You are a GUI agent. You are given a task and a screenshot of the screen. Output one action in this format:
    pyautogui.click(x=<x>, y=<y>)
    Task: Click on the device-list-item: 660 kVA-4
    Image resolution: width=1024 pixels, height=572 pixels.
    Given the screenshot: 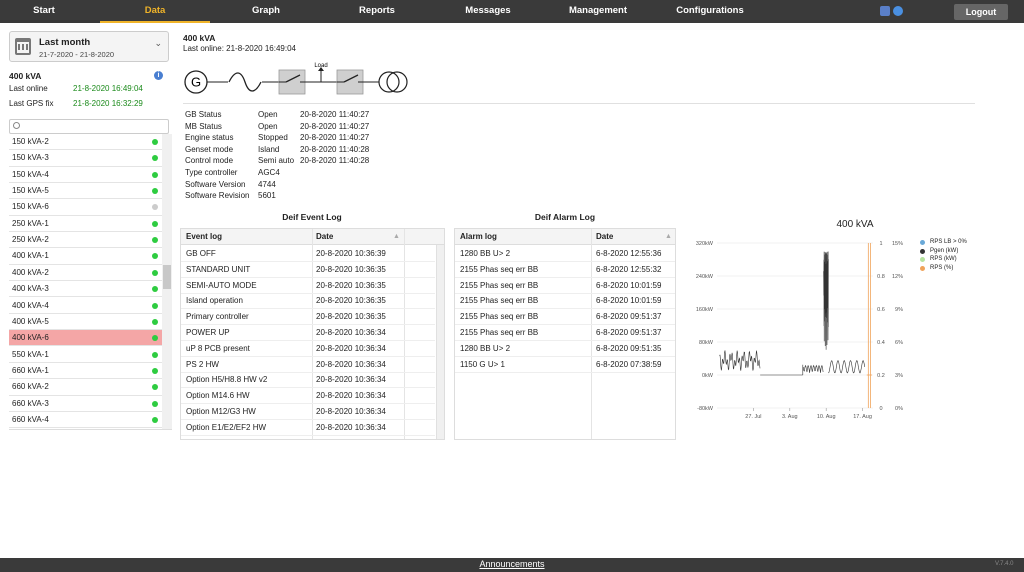 What is the action you would take?
    pyautogui.click(x=85, y=420)
    